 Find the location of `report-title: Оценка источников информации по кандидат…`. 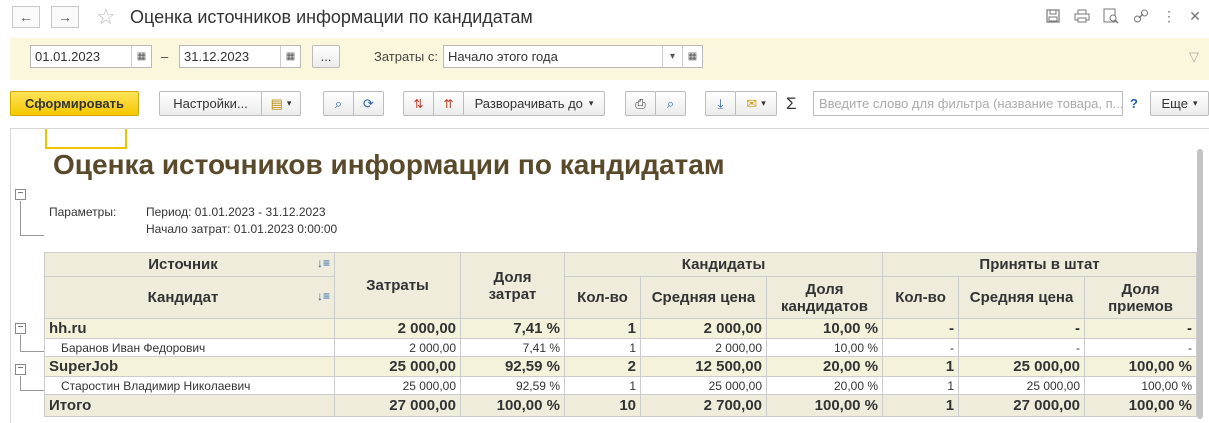

report-title: Оценка источников информации по кандидат… is located at coordinates (389, 164).